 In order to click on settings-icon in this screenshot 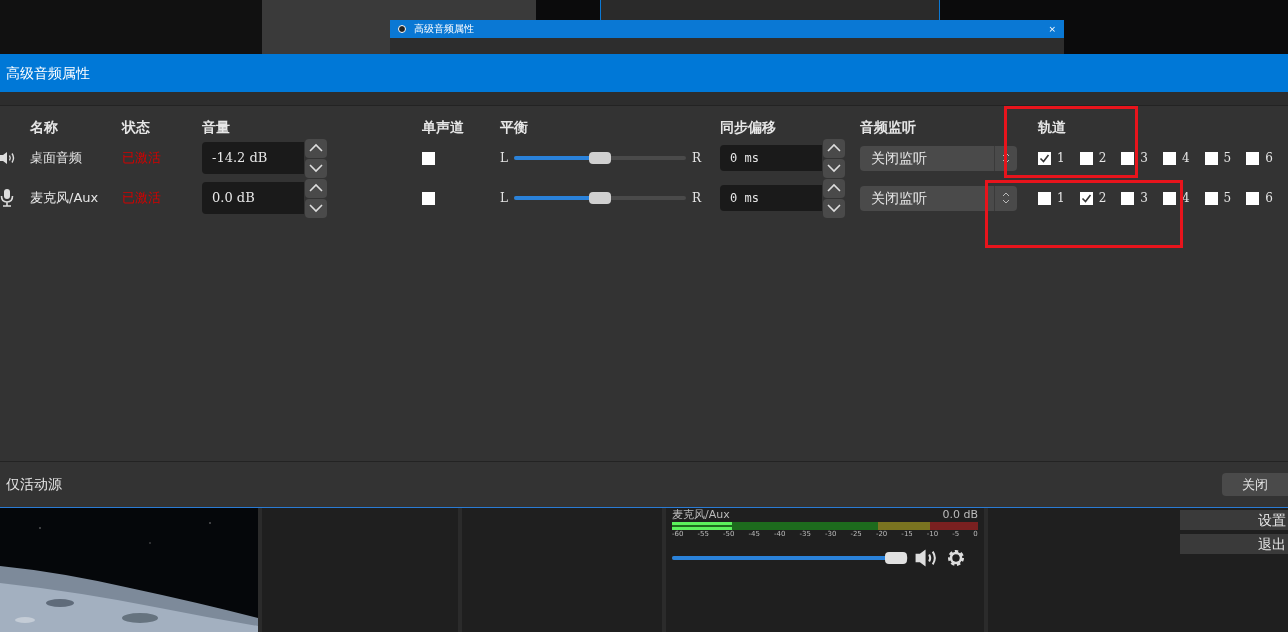, I will do `click(956, 558)`.